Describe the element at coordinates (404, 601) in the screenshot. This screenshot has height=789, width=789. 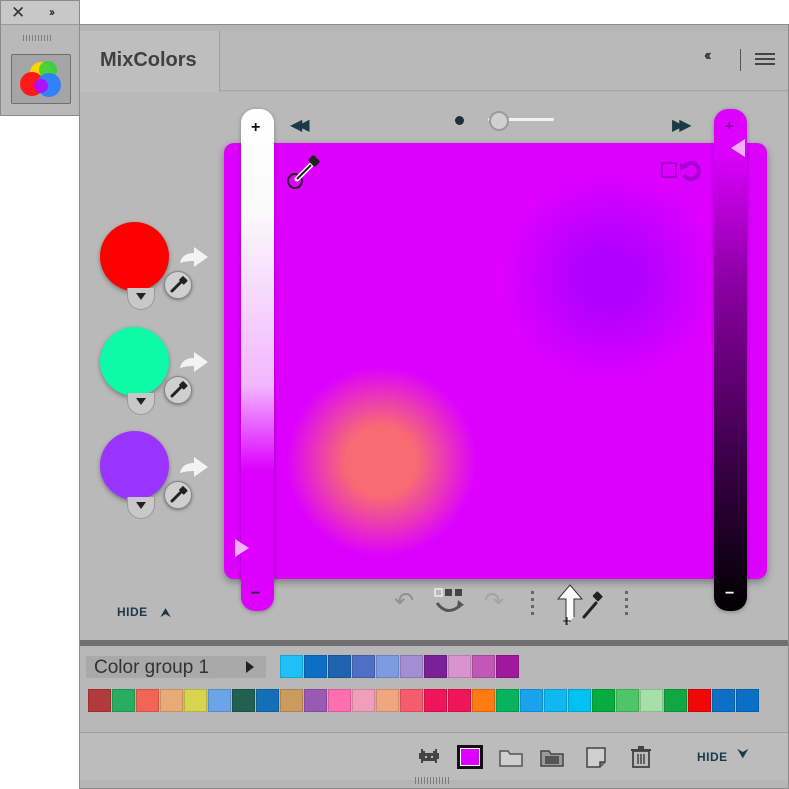
I see `undo-icon: ↶` at that location.